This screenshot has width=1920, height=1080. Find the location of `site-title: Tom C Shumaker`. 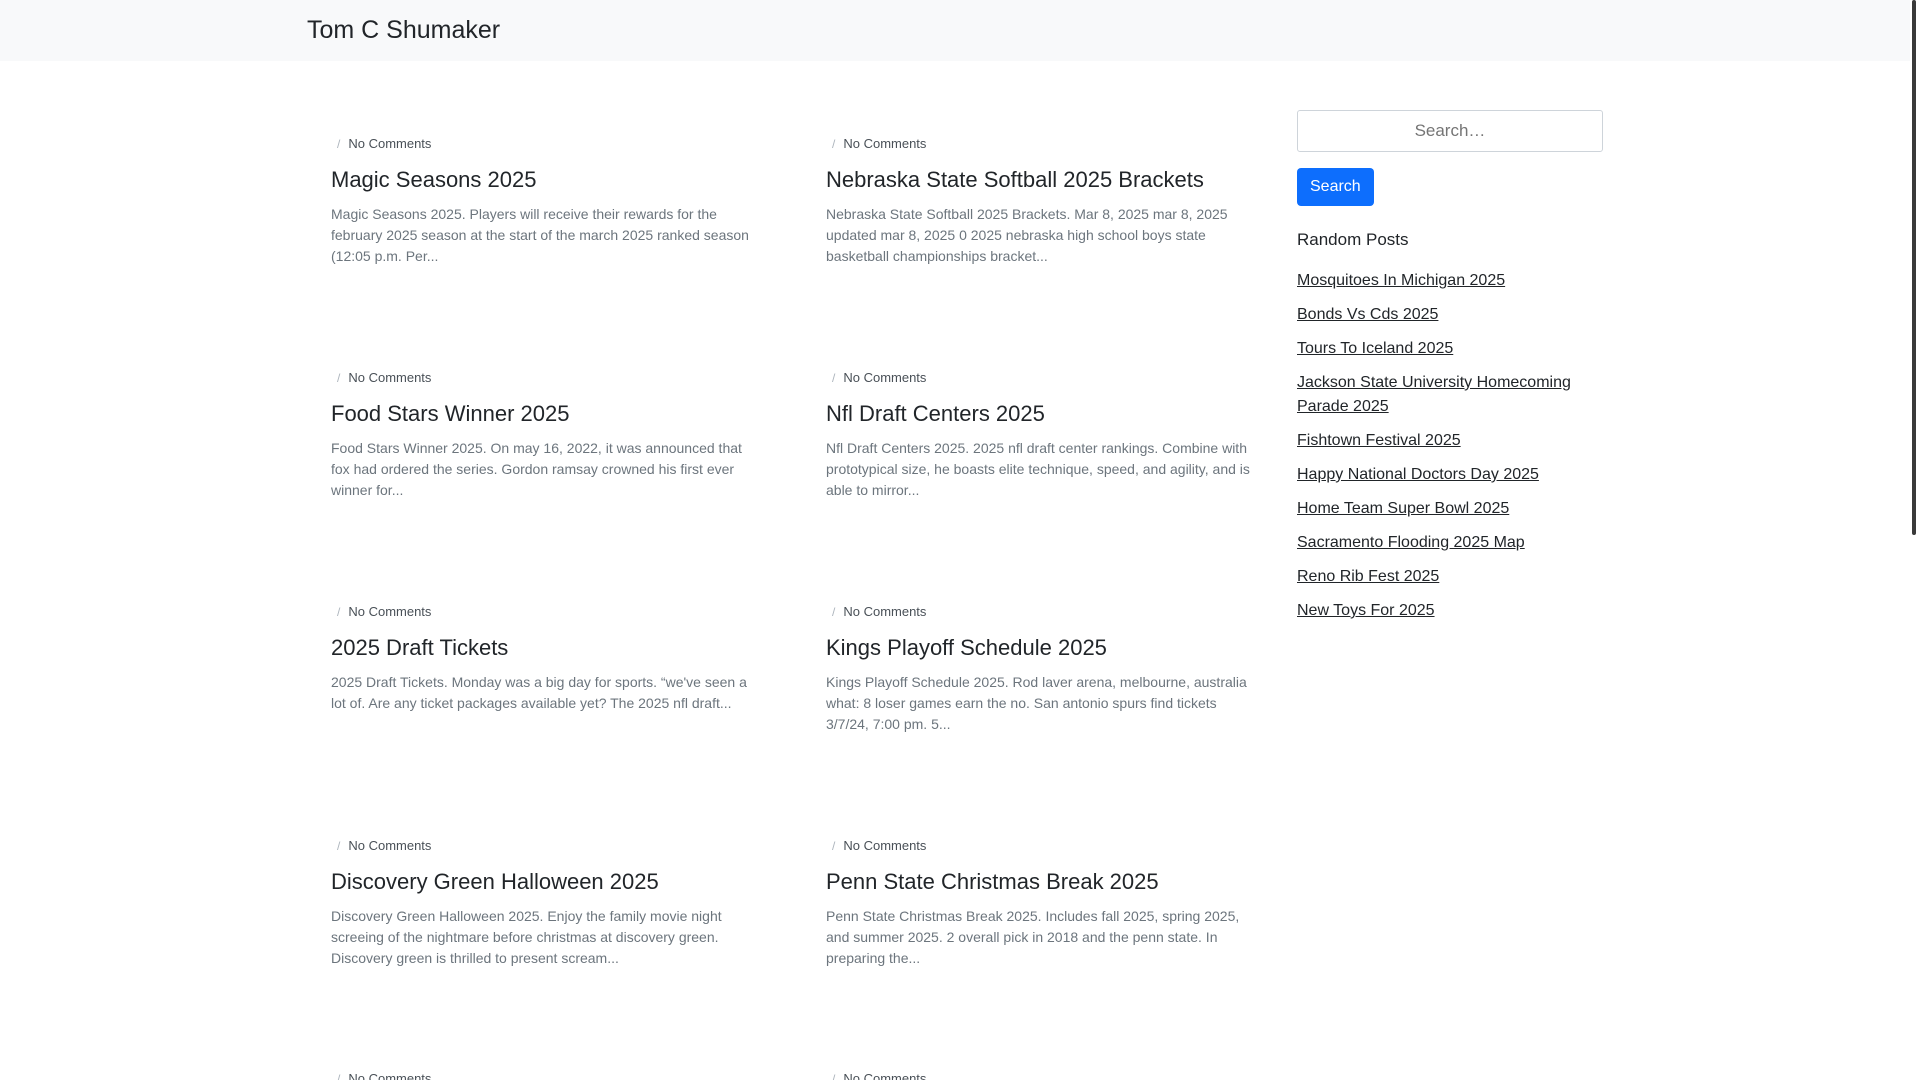

site-title: Tom C Shumaker is located at coordinates (403, 30).